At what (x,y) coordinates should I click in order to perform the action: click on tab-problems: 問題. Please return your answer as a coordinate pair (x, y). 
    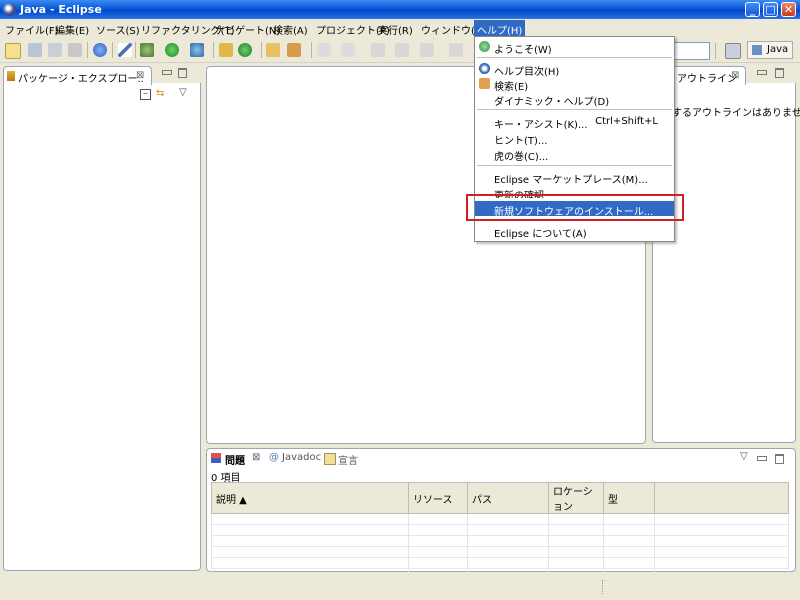
    Looking at the image, I should click on (235, 459).